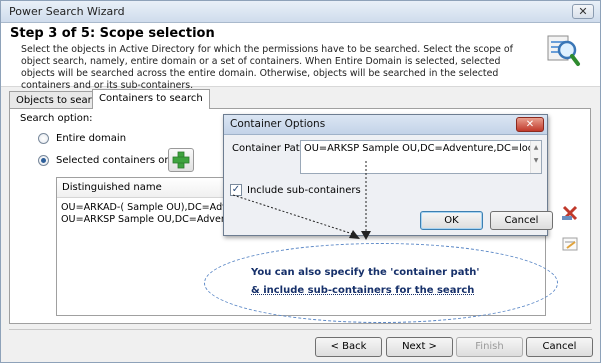 The height and width of the screenshot is (364, 601). I want to click on ok-button: OK, so click(451, 220).